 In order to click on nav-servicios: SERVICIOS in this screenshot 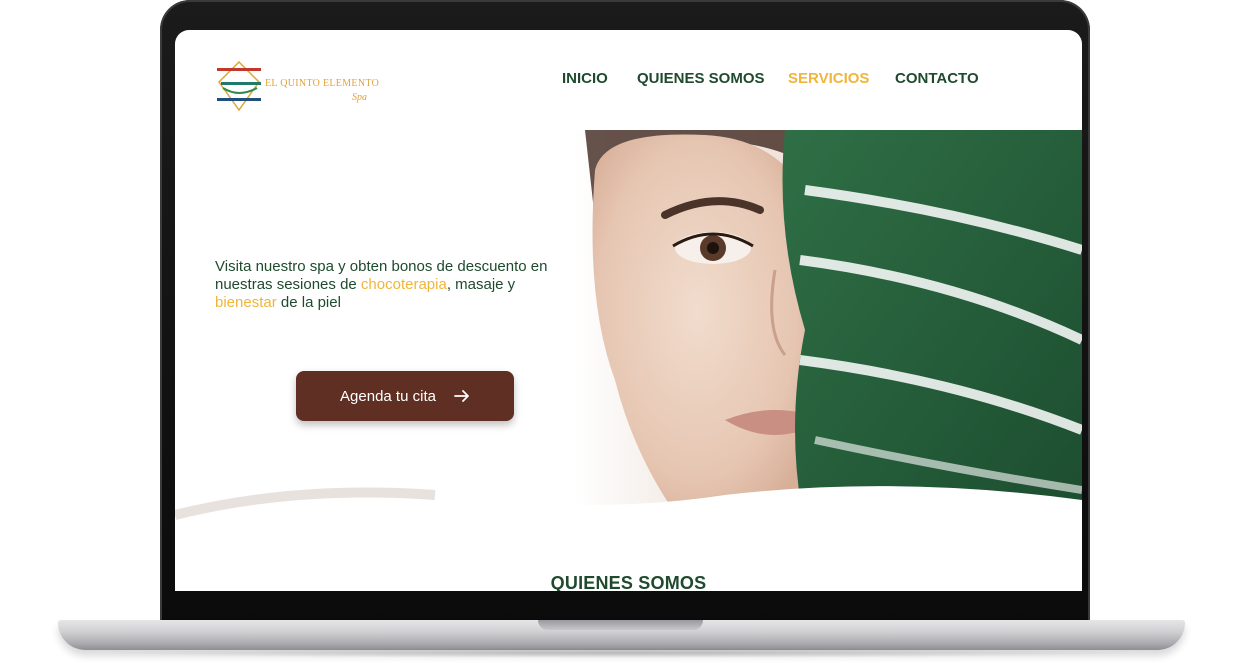, I will do `click(828, 78)`.